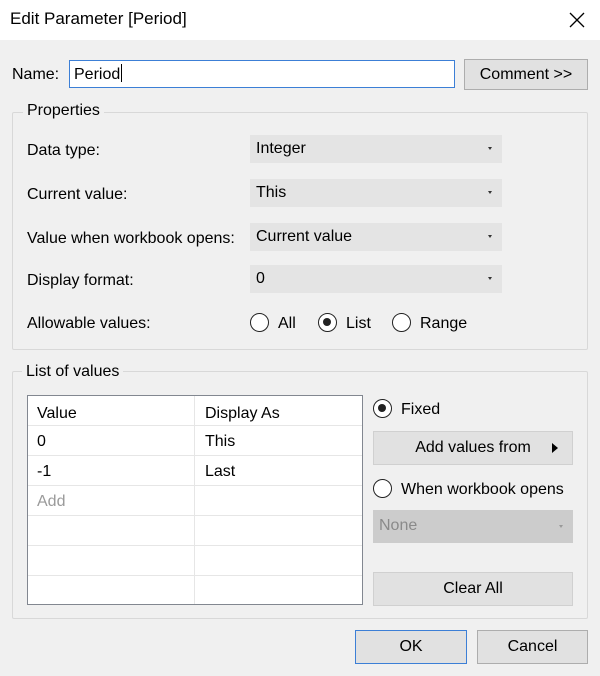  I want to click on text-caret, so click(122, 73).